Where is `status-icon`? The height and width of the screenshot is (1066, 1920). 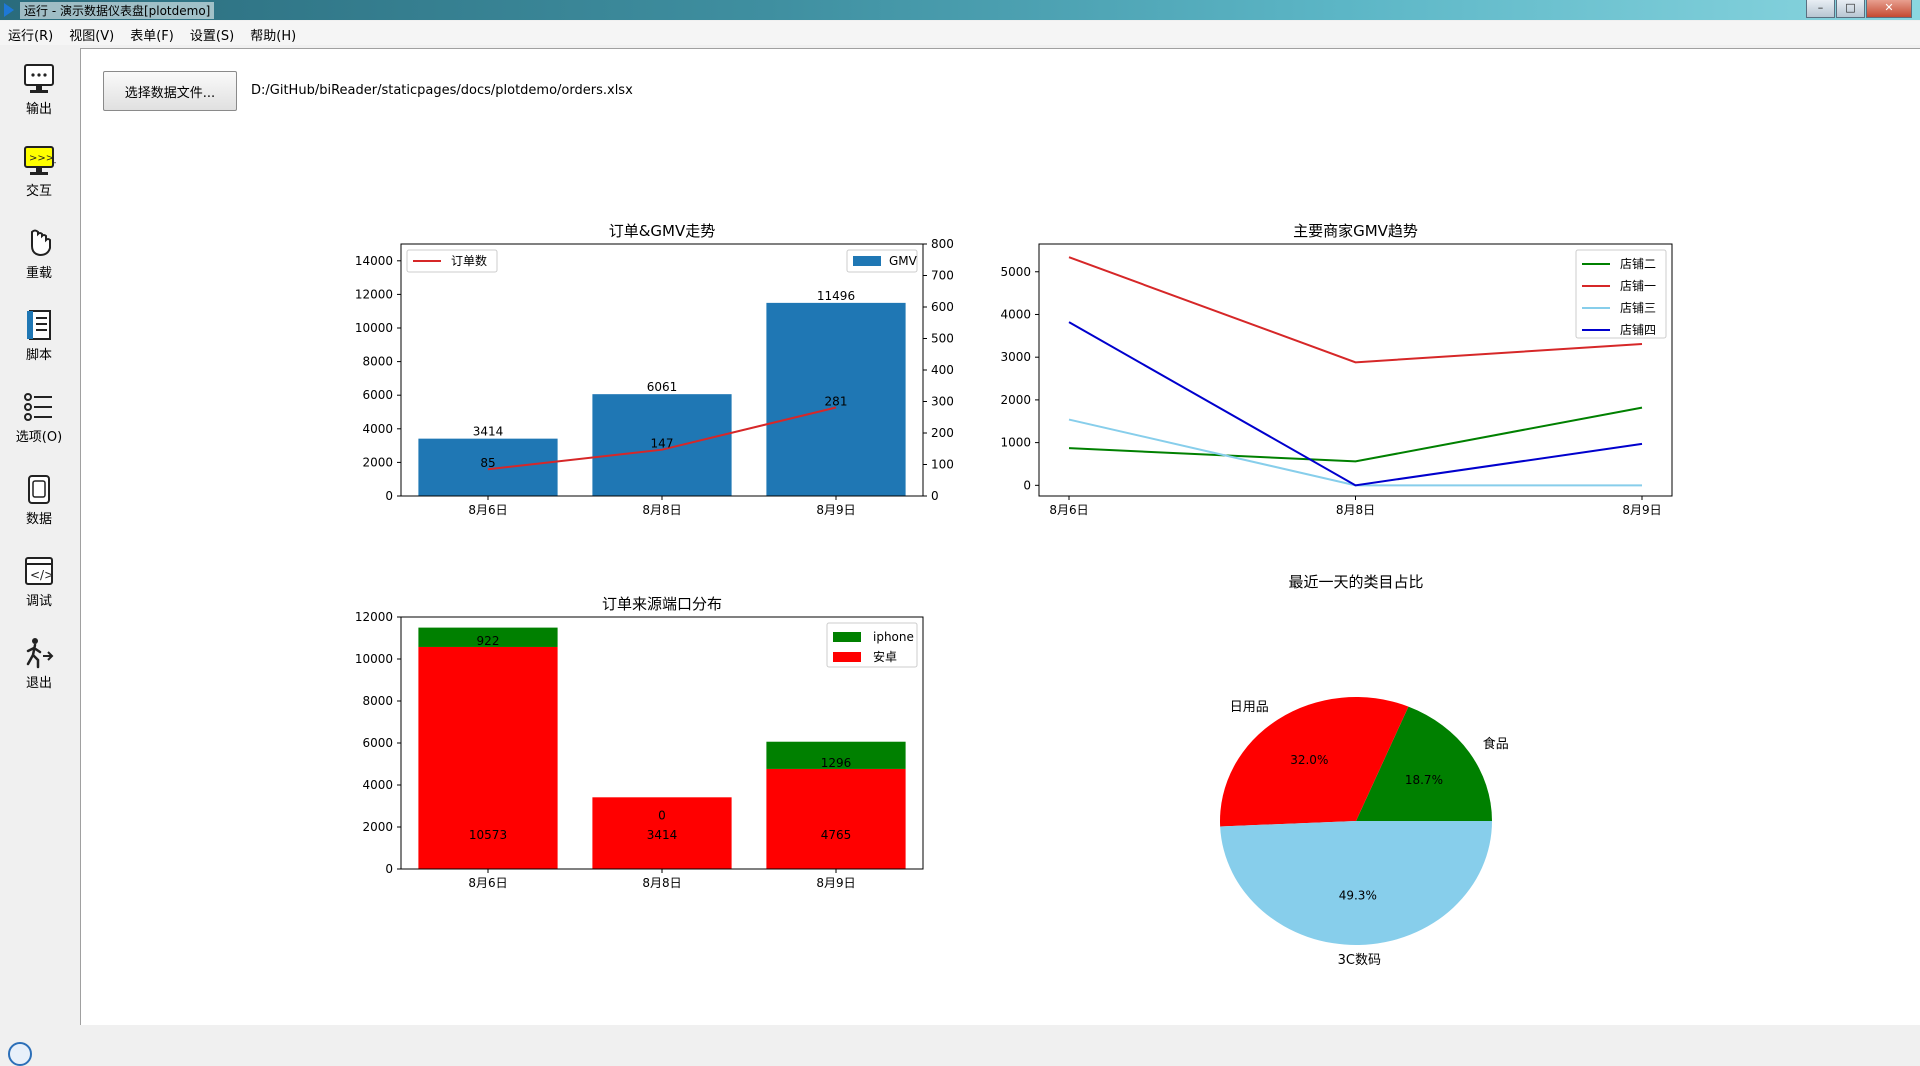 status-icon is located at coordinates (20, 1054).